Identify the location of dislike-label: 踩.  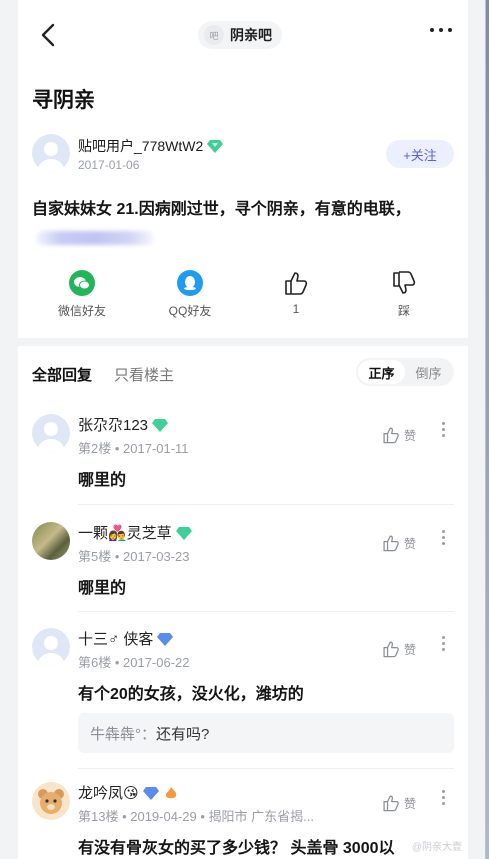
(403, 311).